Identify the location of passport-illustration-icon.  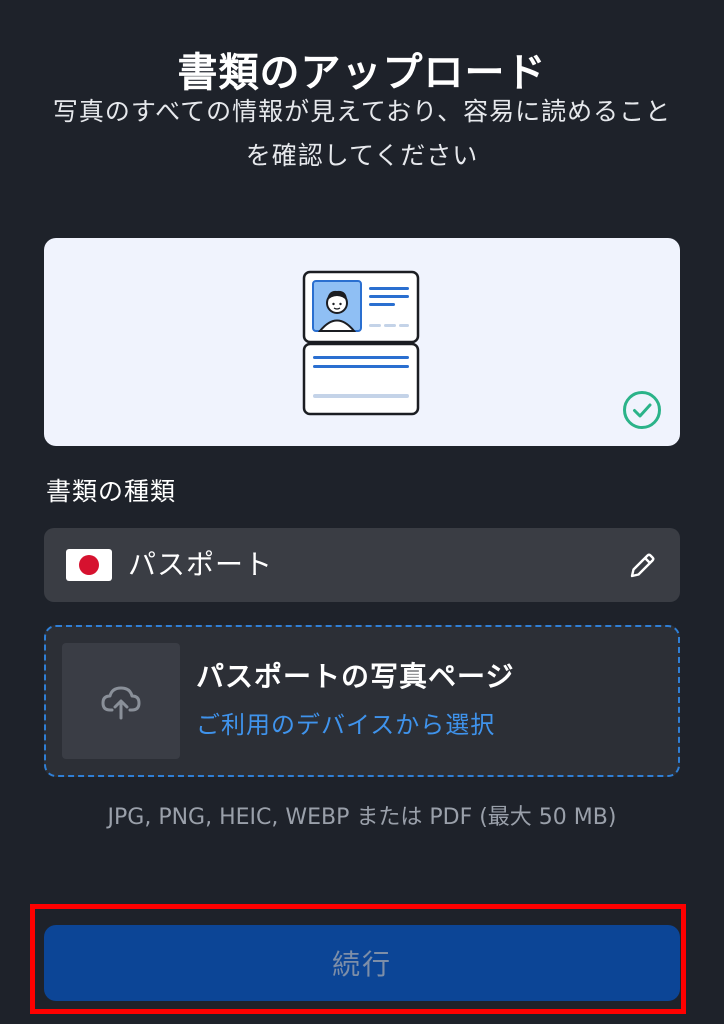
(361, 343).